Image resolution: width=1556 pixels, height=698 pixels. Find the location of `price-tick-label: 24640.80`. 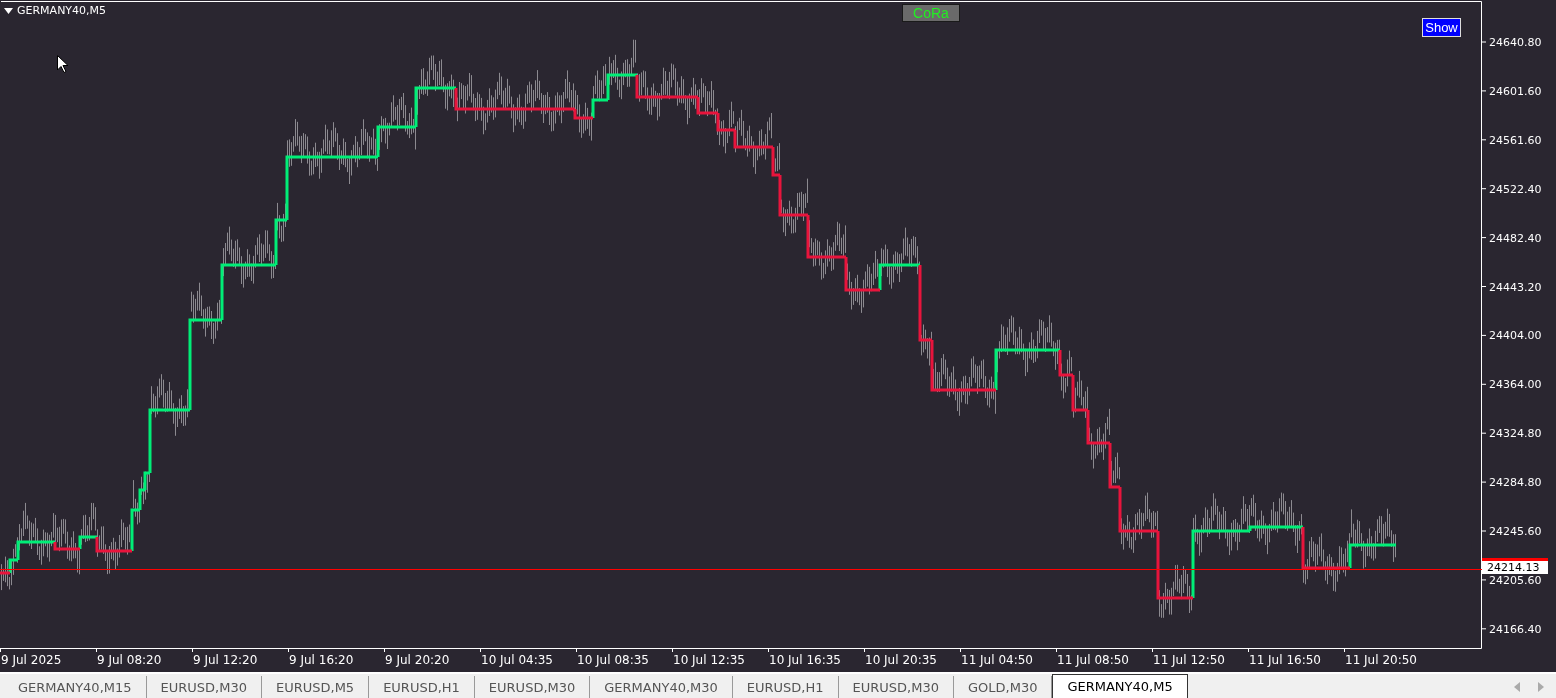

price-tick-label: 24640.80 is located at coordinates (1515, 42).